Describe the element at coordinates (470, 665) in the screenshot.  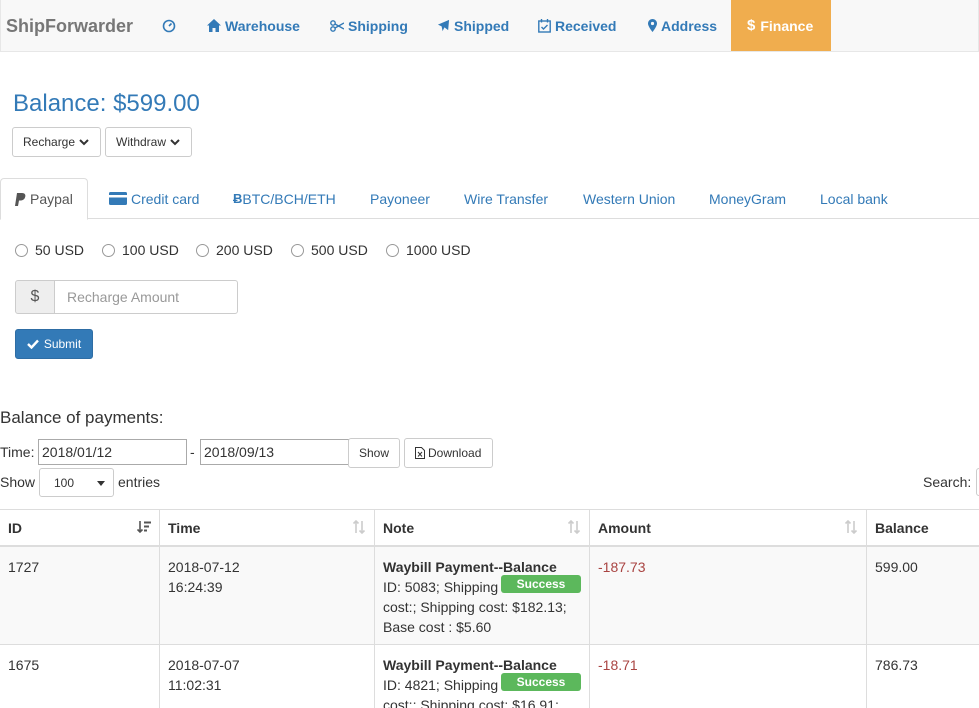
I see `note-title: Waybill Payment--Balance` at that location.